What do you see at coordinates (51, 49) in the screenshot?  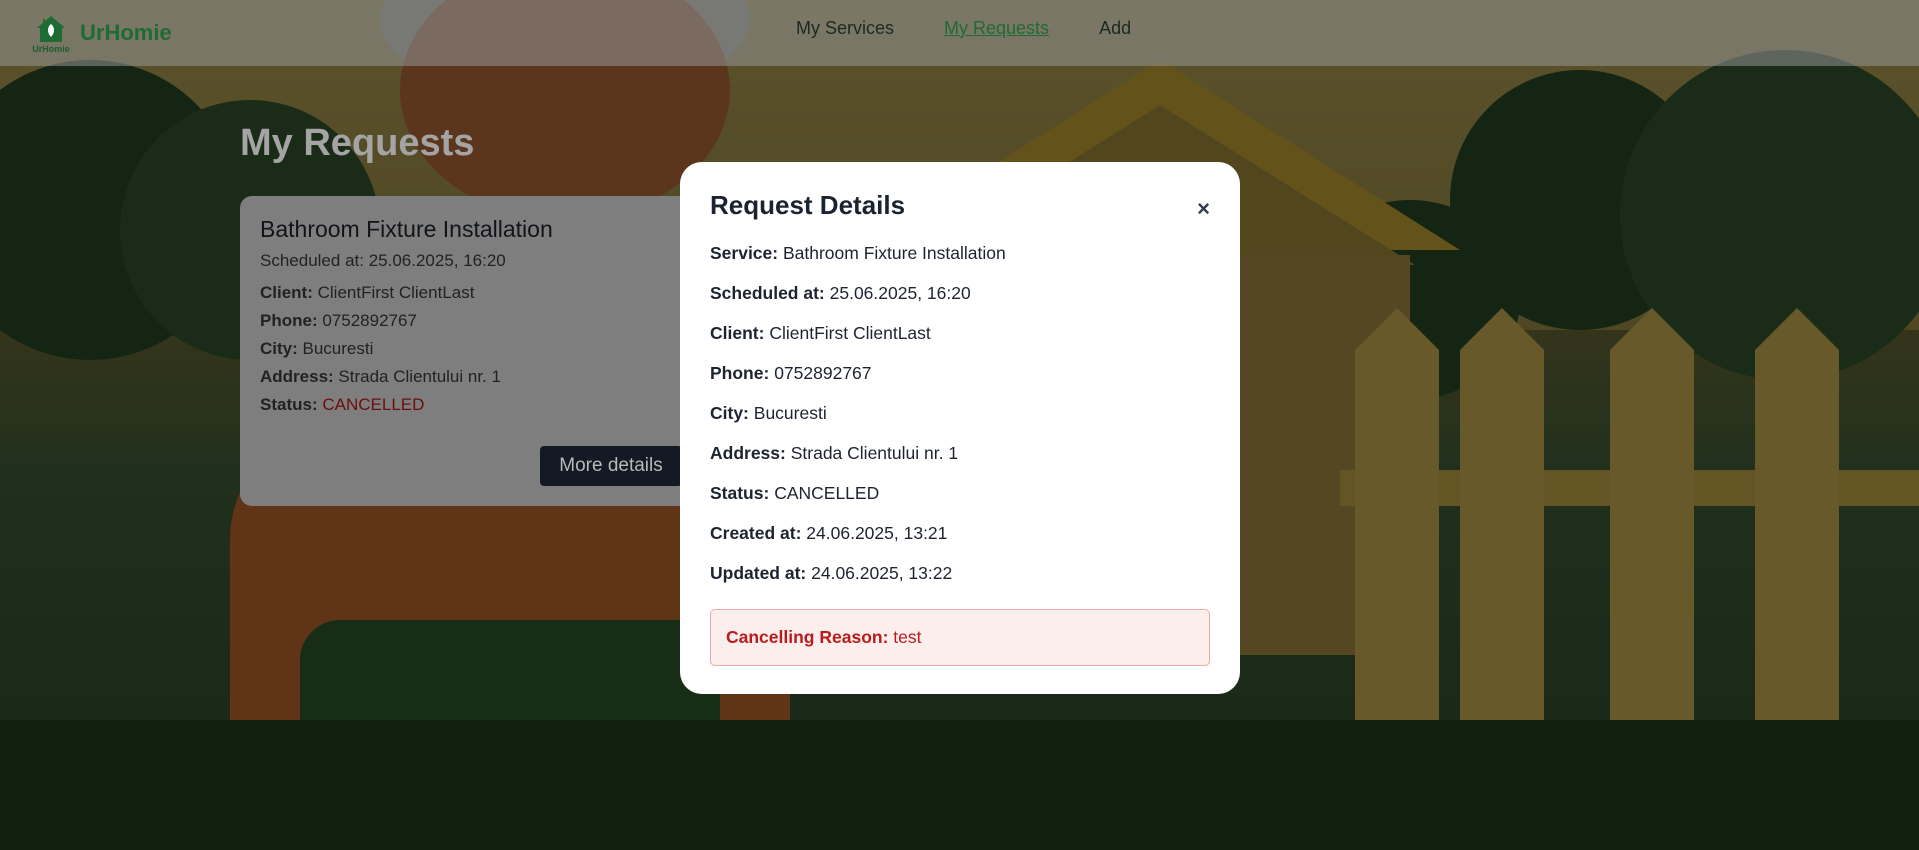 I see `logo-text: UrHomie` at bounding box center [51, 49].